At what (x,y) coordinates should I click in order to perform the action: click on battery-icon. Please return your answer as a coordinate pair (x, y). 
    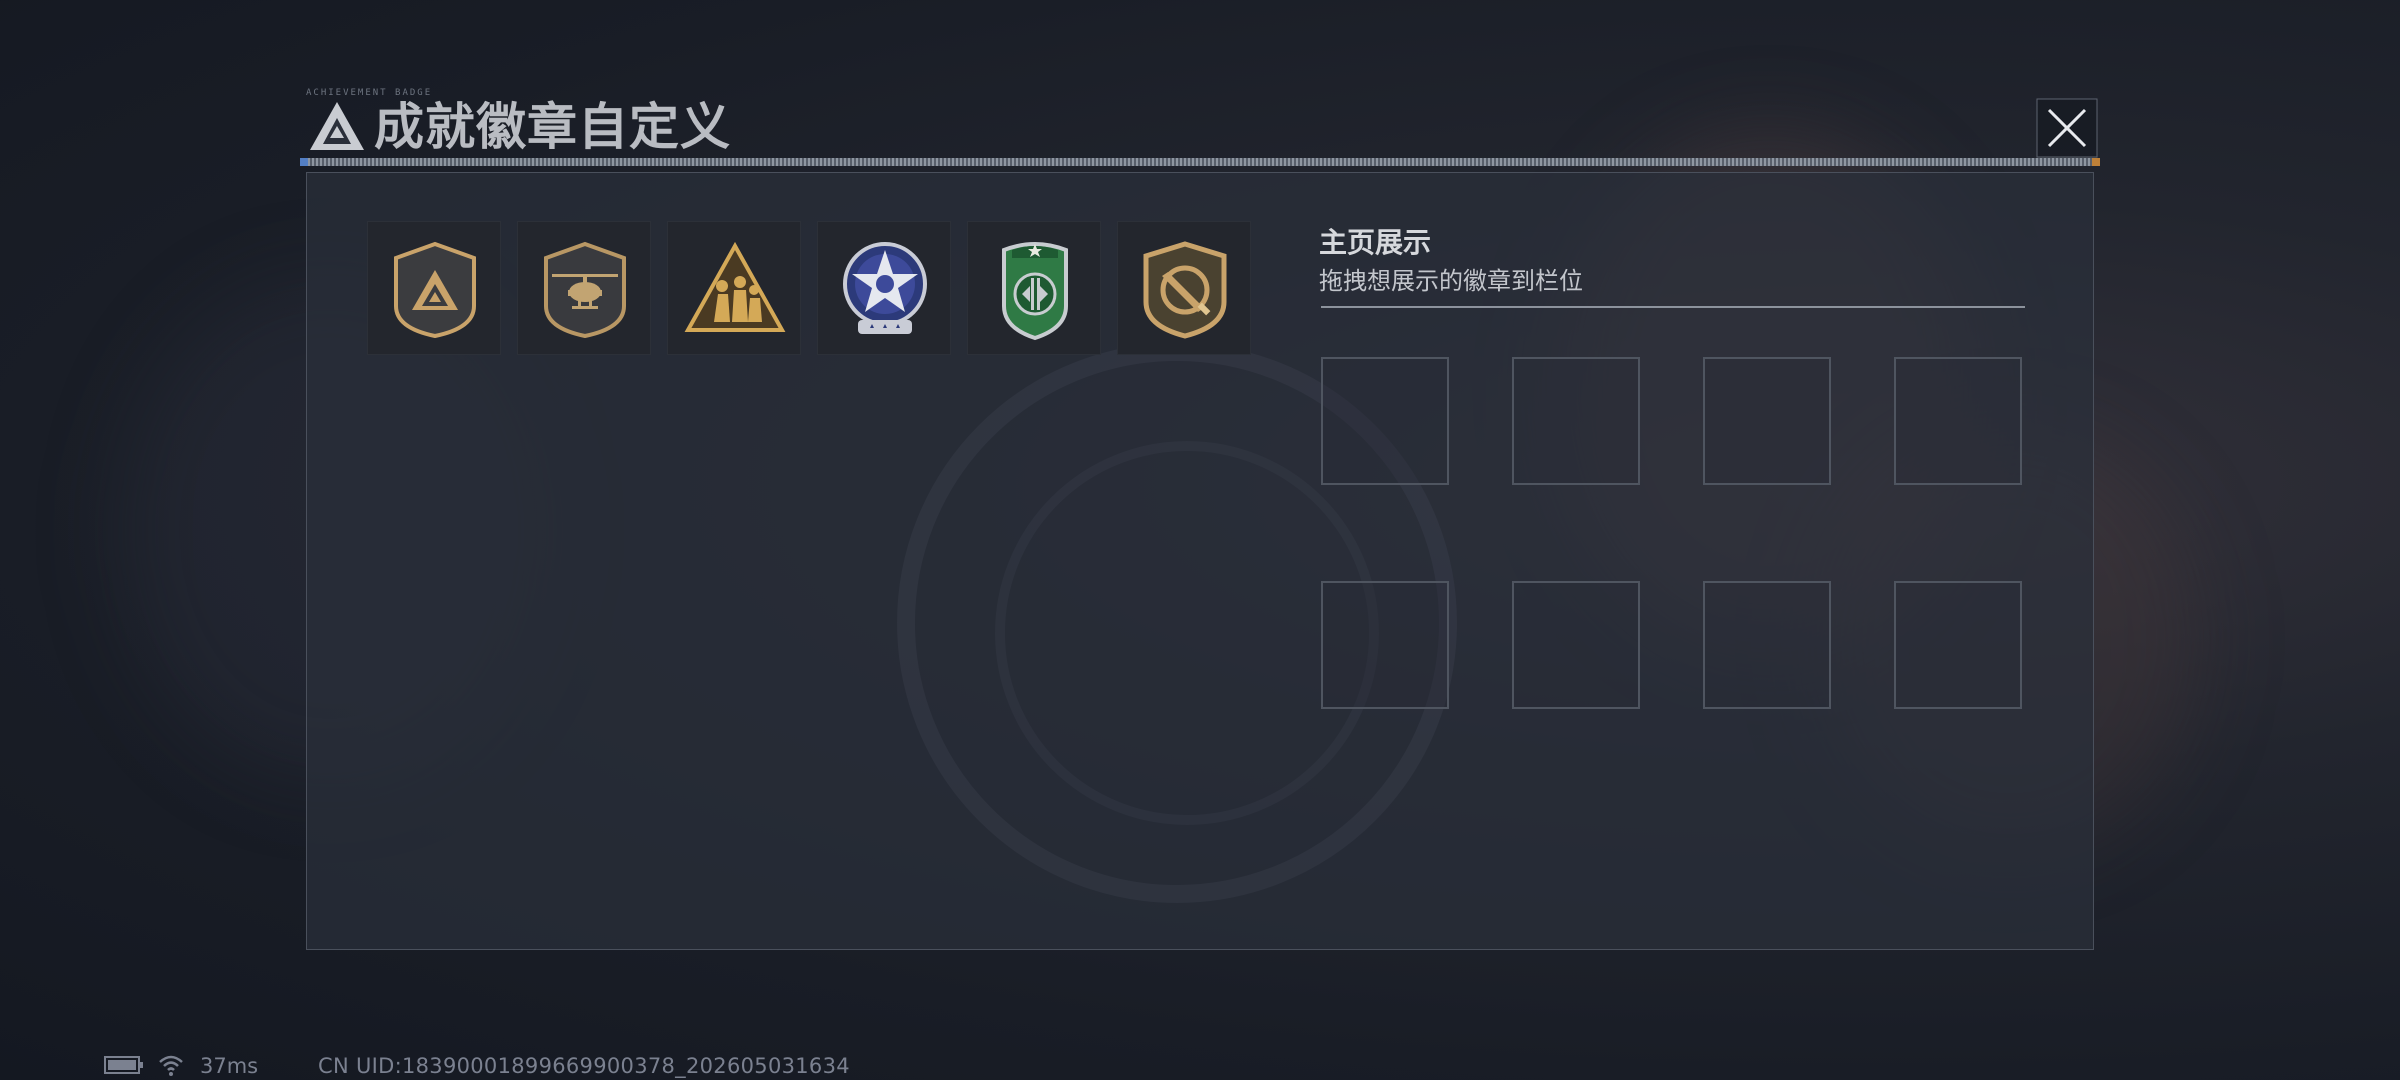
    Looking at the image, I should click on (123, 1065).